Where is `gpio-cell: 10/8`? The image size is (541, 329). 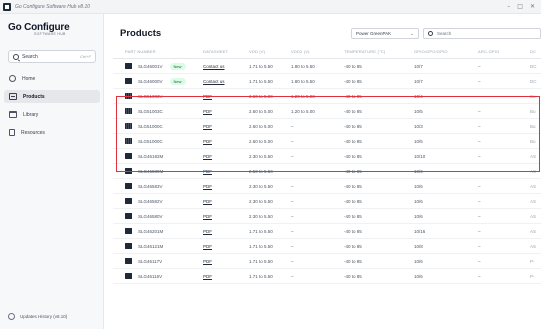
gpio-cell: 10/8 is located at coordinates (418, 246).